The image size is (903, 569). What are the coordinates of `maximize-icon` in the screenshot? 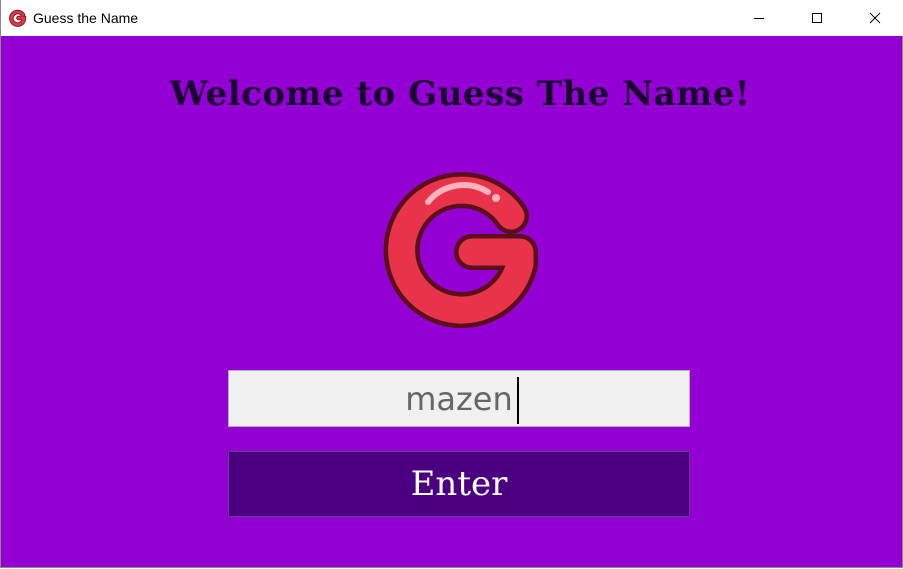 It's located at (817, 18).